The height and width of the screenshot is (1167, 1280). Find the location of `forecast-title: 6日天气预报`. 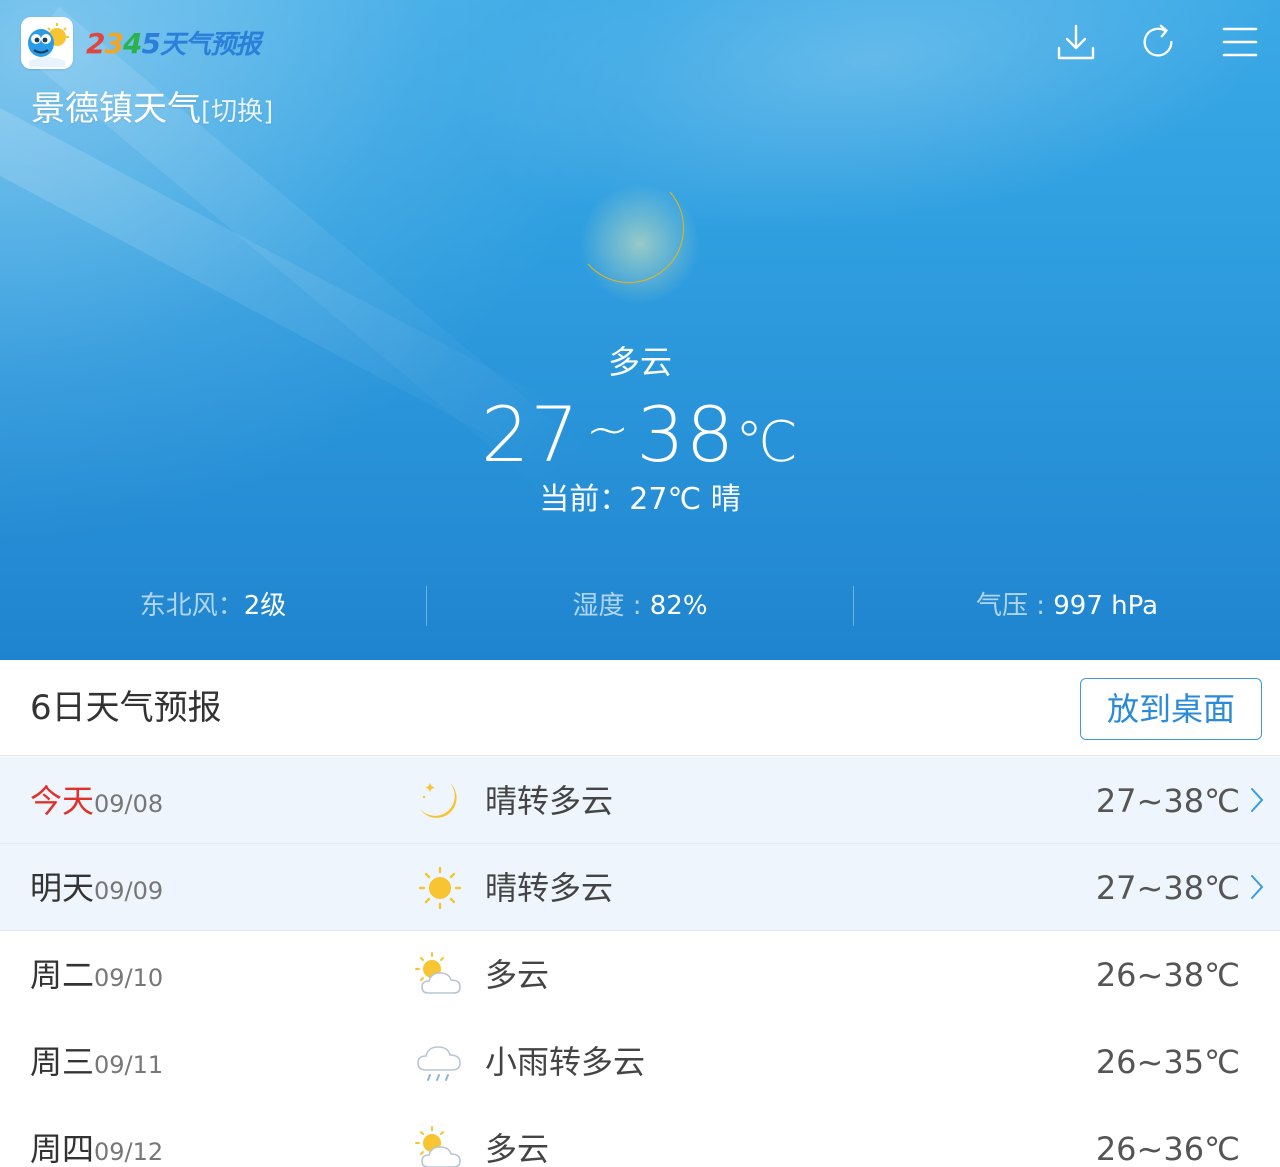

forecast-title: 6日天气预报 is located at coordinates (126, 708).